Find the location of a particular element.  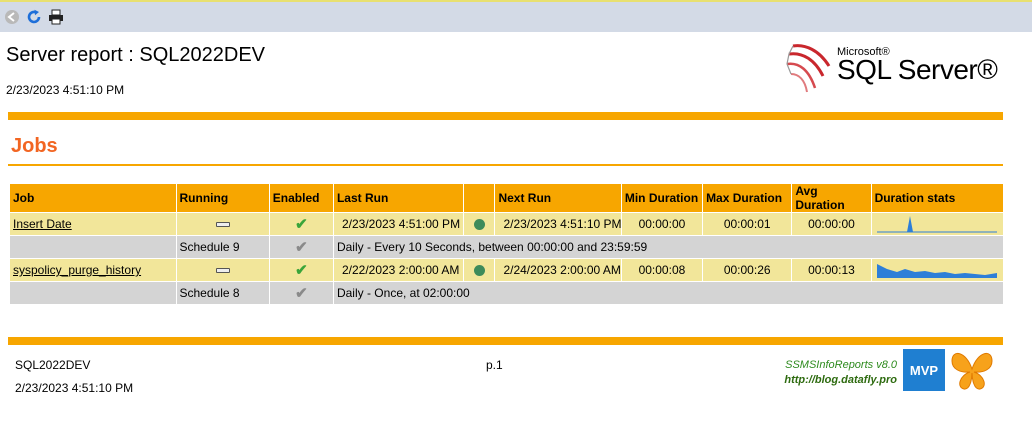

col-header-avg-duration: Avg Duration is located at coordinates (831, 198).